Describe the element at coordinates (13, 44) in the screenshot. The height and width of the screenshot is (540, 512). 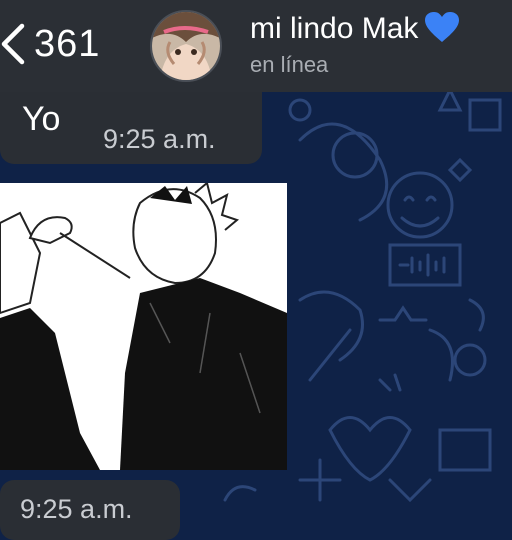
I see `chevron-left-icon` at that location.